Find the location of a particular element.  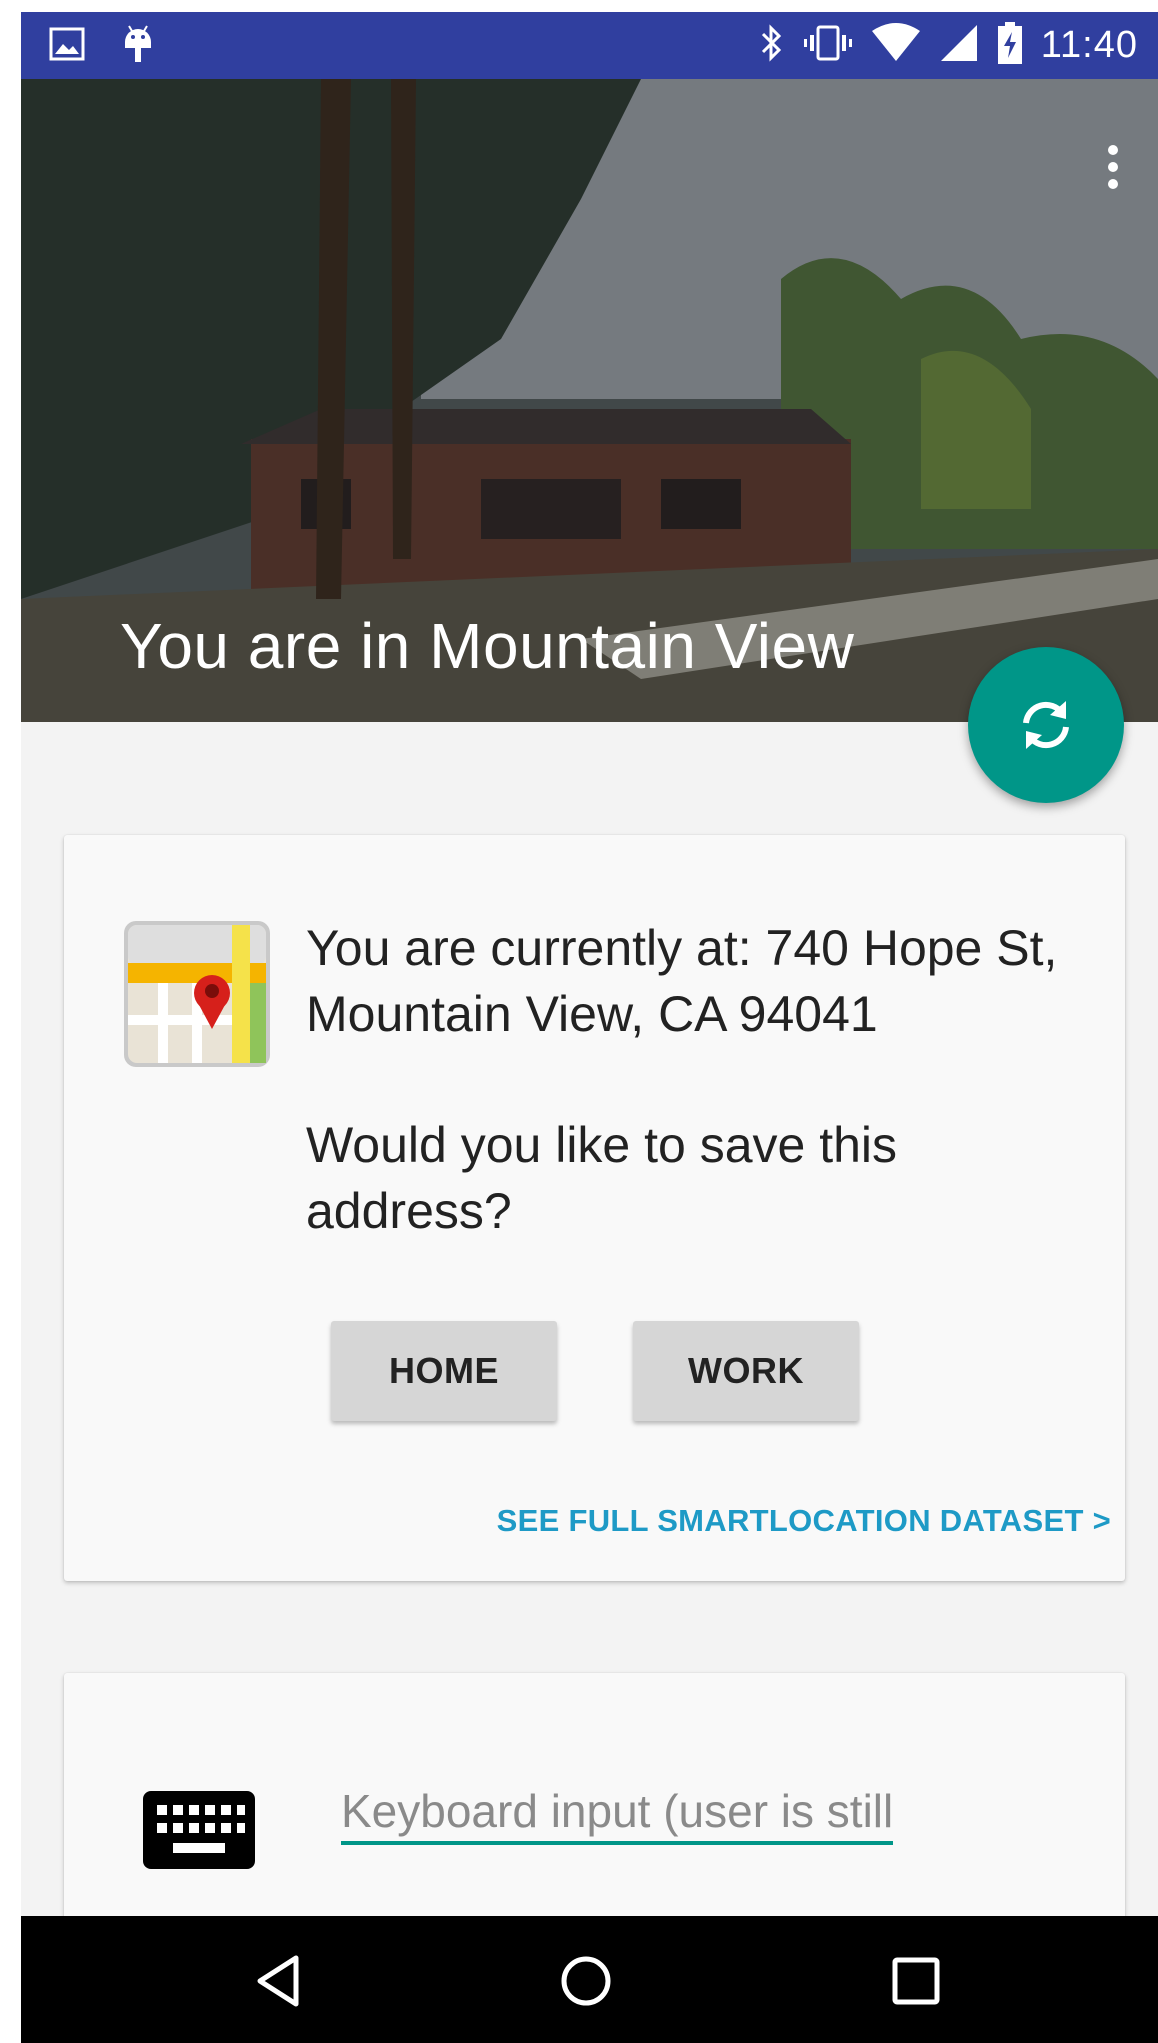

cell-signal-icon is located at coordinates (959, 45).